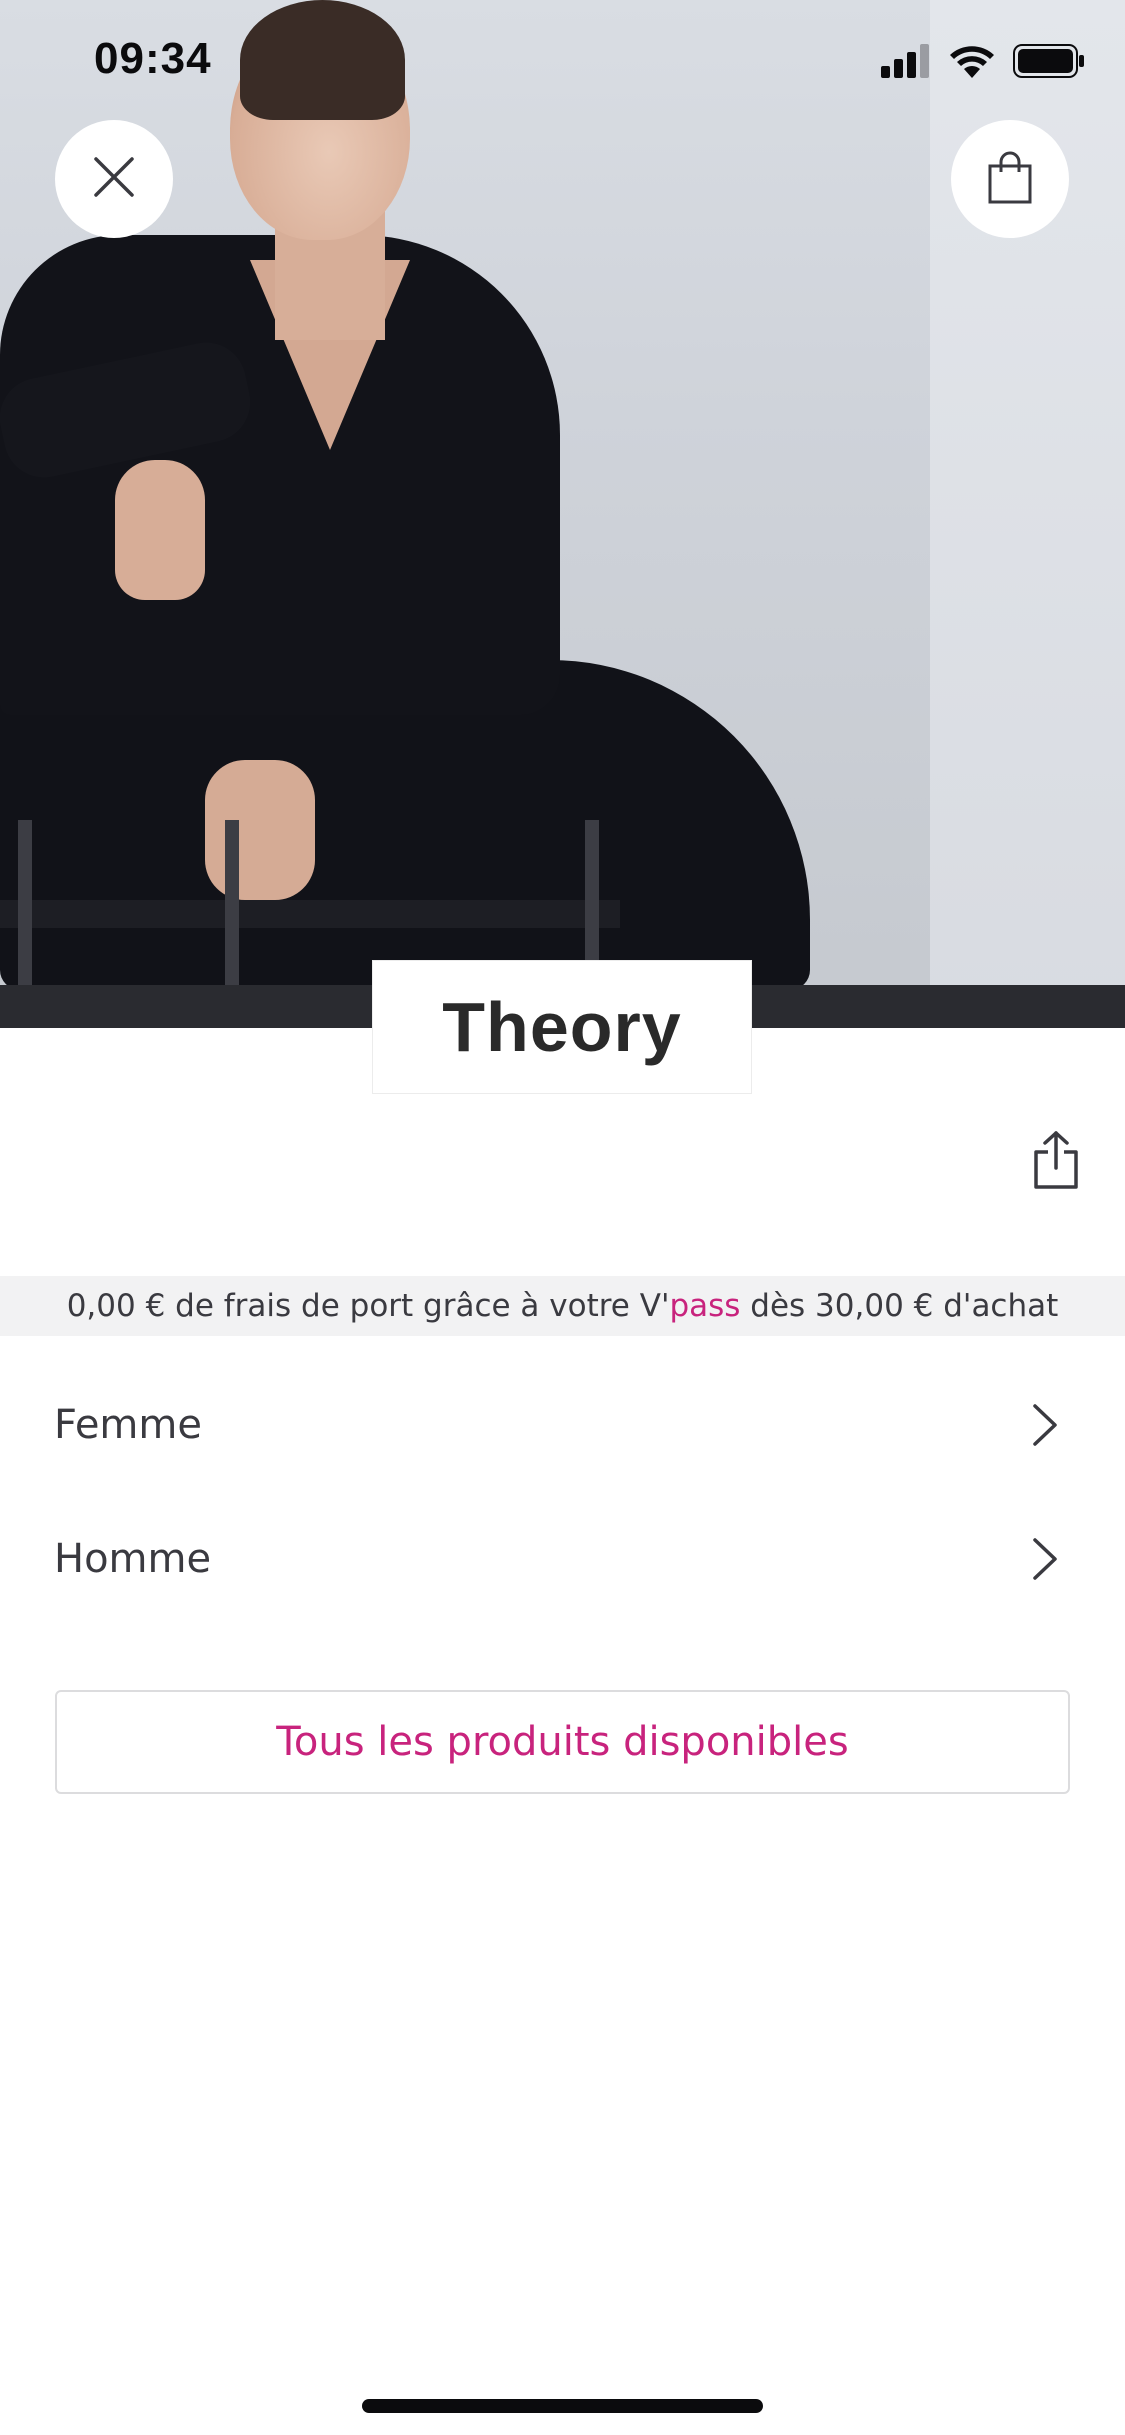 This screenshot has height=2435, width=1125. I want to click on brand-name: Theory, so click(562, 1027).